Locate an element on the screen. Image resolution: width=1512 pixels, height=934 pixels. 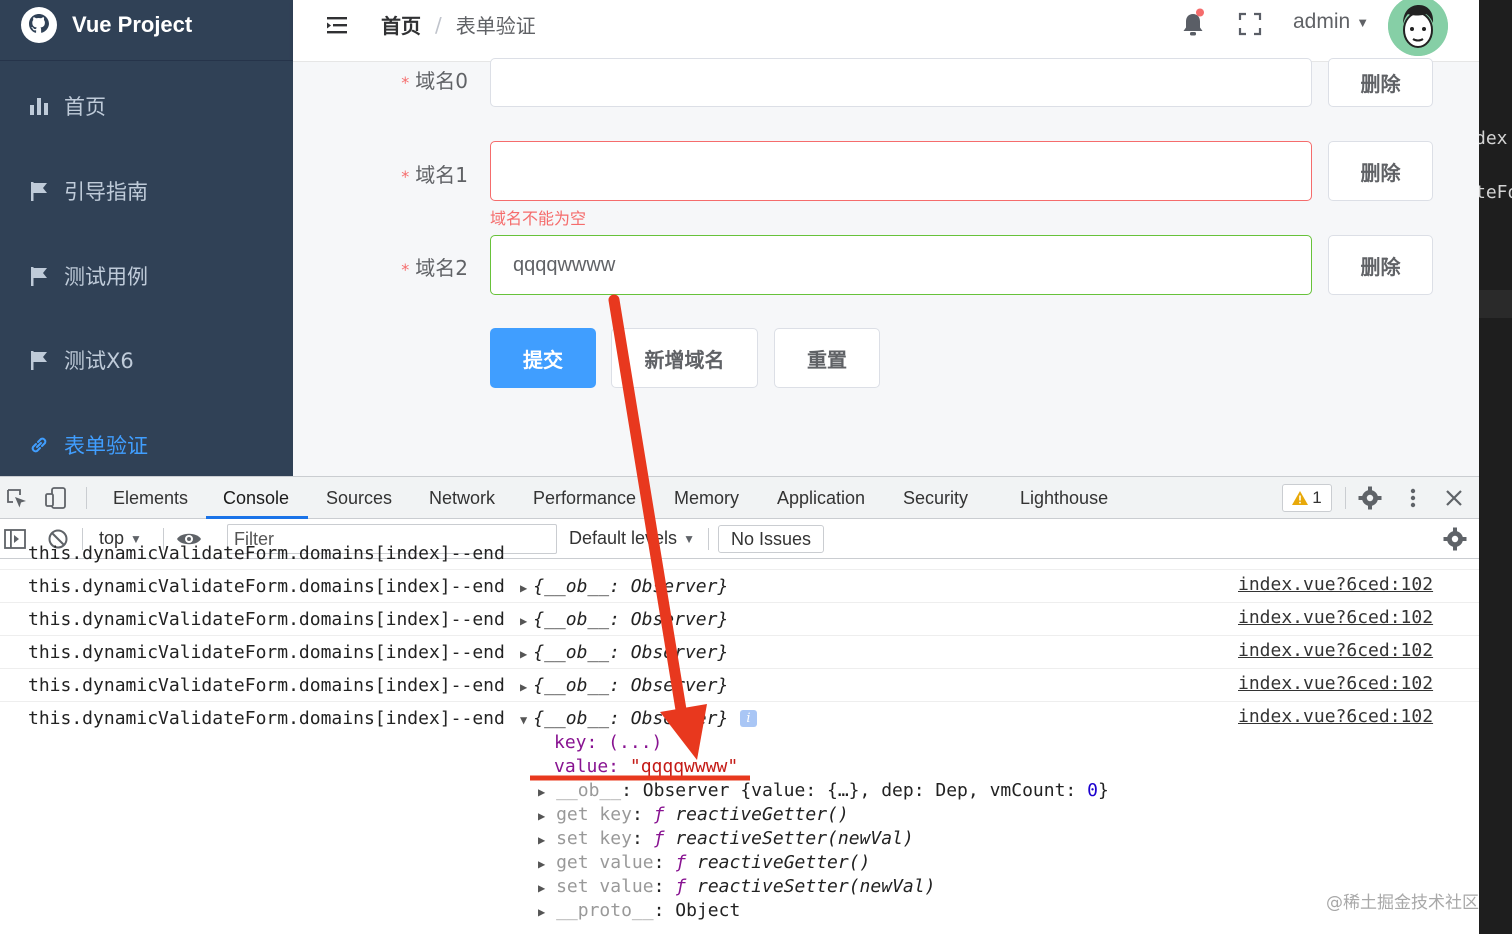
add-domain-button: 新增域名 is located at coordinates (684, 358).